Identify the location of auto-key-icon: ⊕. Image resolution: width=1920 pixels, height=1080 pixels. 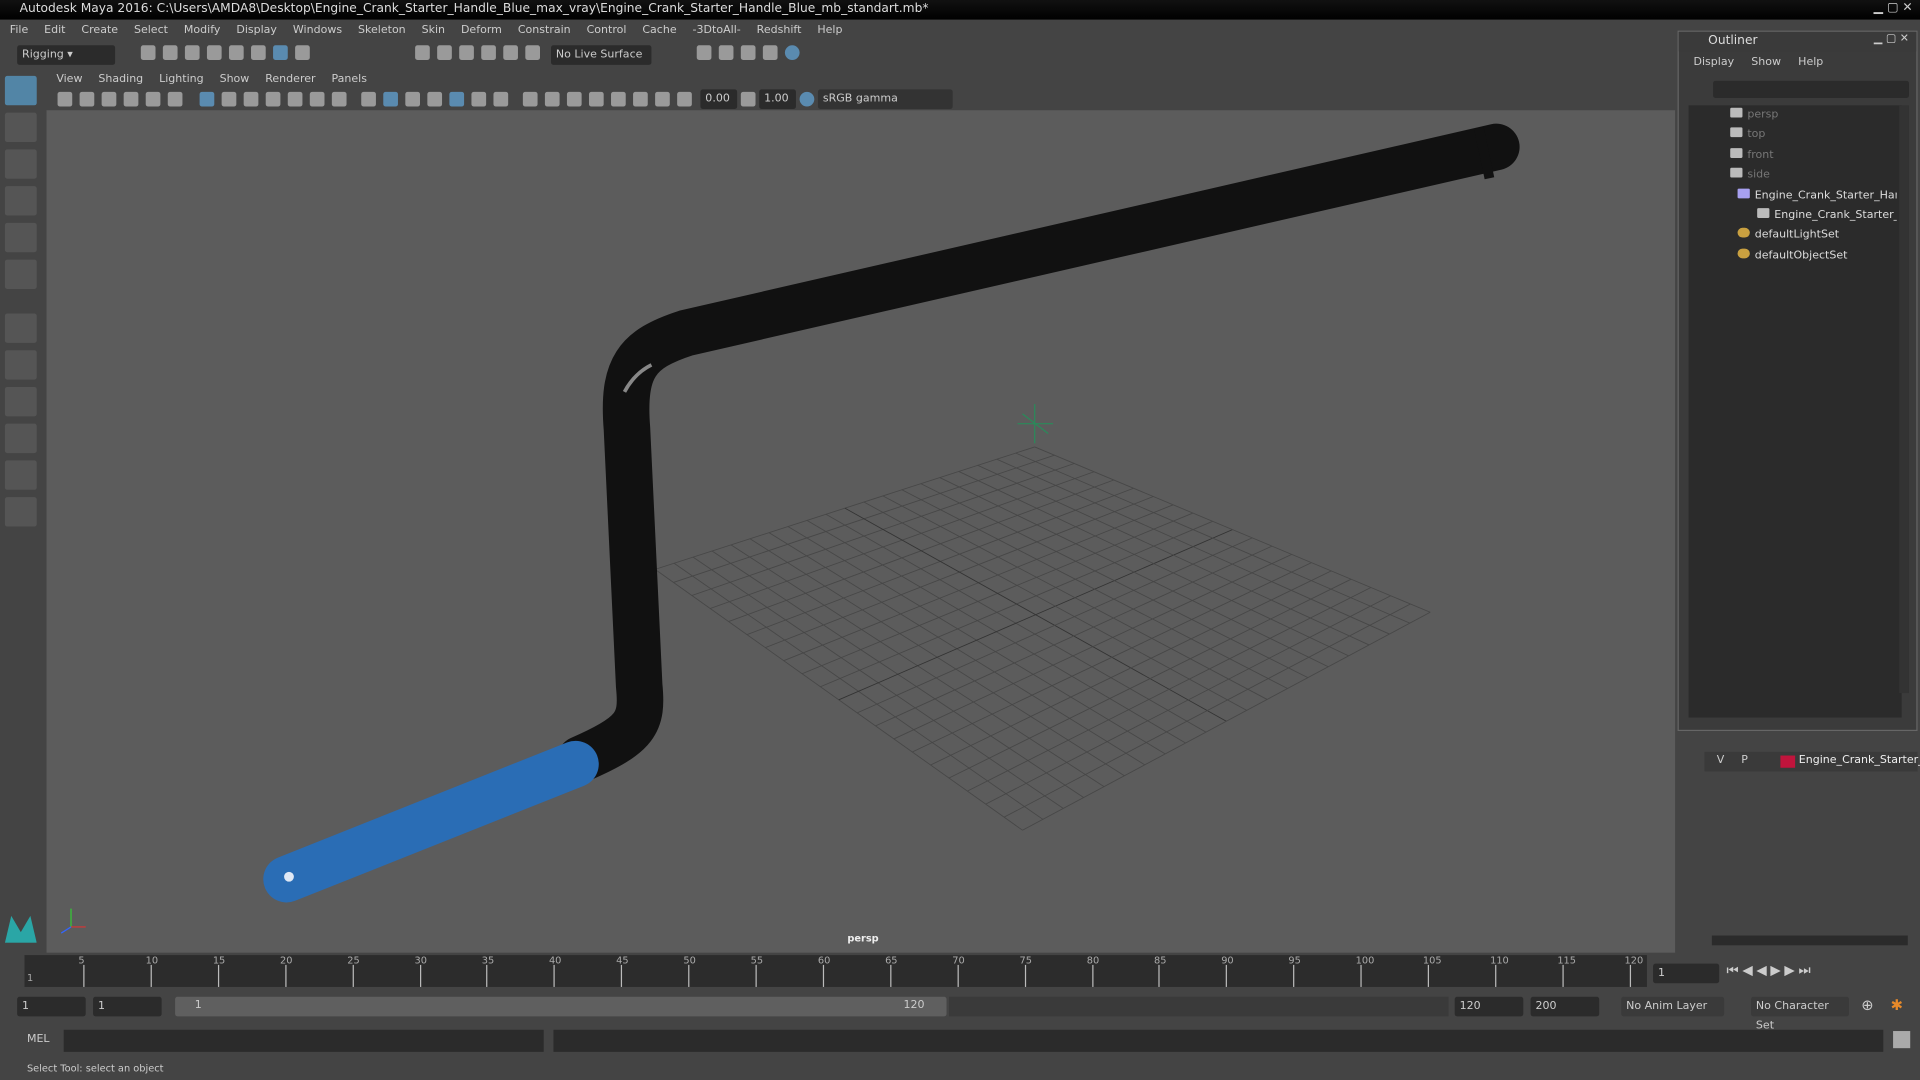
(1867, 1005).